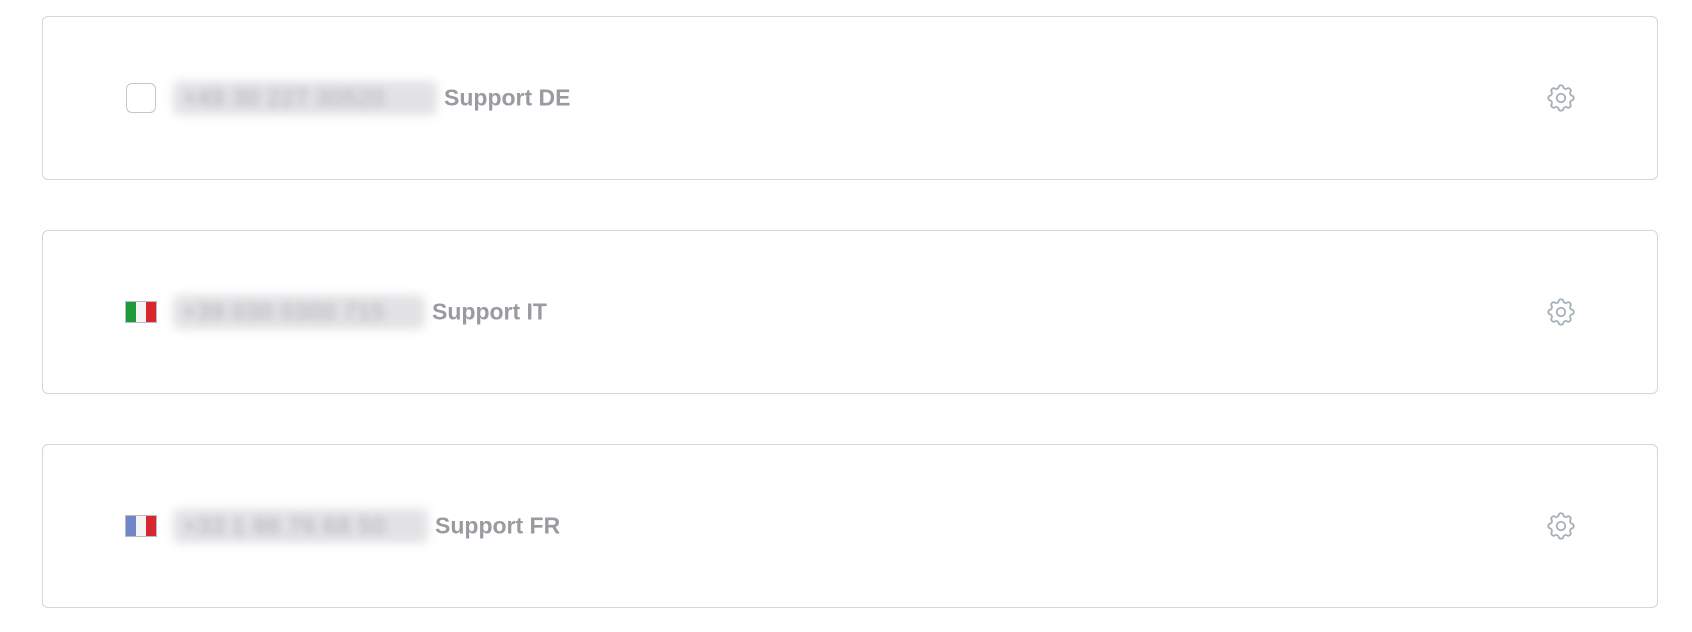  I want to click on phone-number: +39 030 0300 715, so click(284, 311).